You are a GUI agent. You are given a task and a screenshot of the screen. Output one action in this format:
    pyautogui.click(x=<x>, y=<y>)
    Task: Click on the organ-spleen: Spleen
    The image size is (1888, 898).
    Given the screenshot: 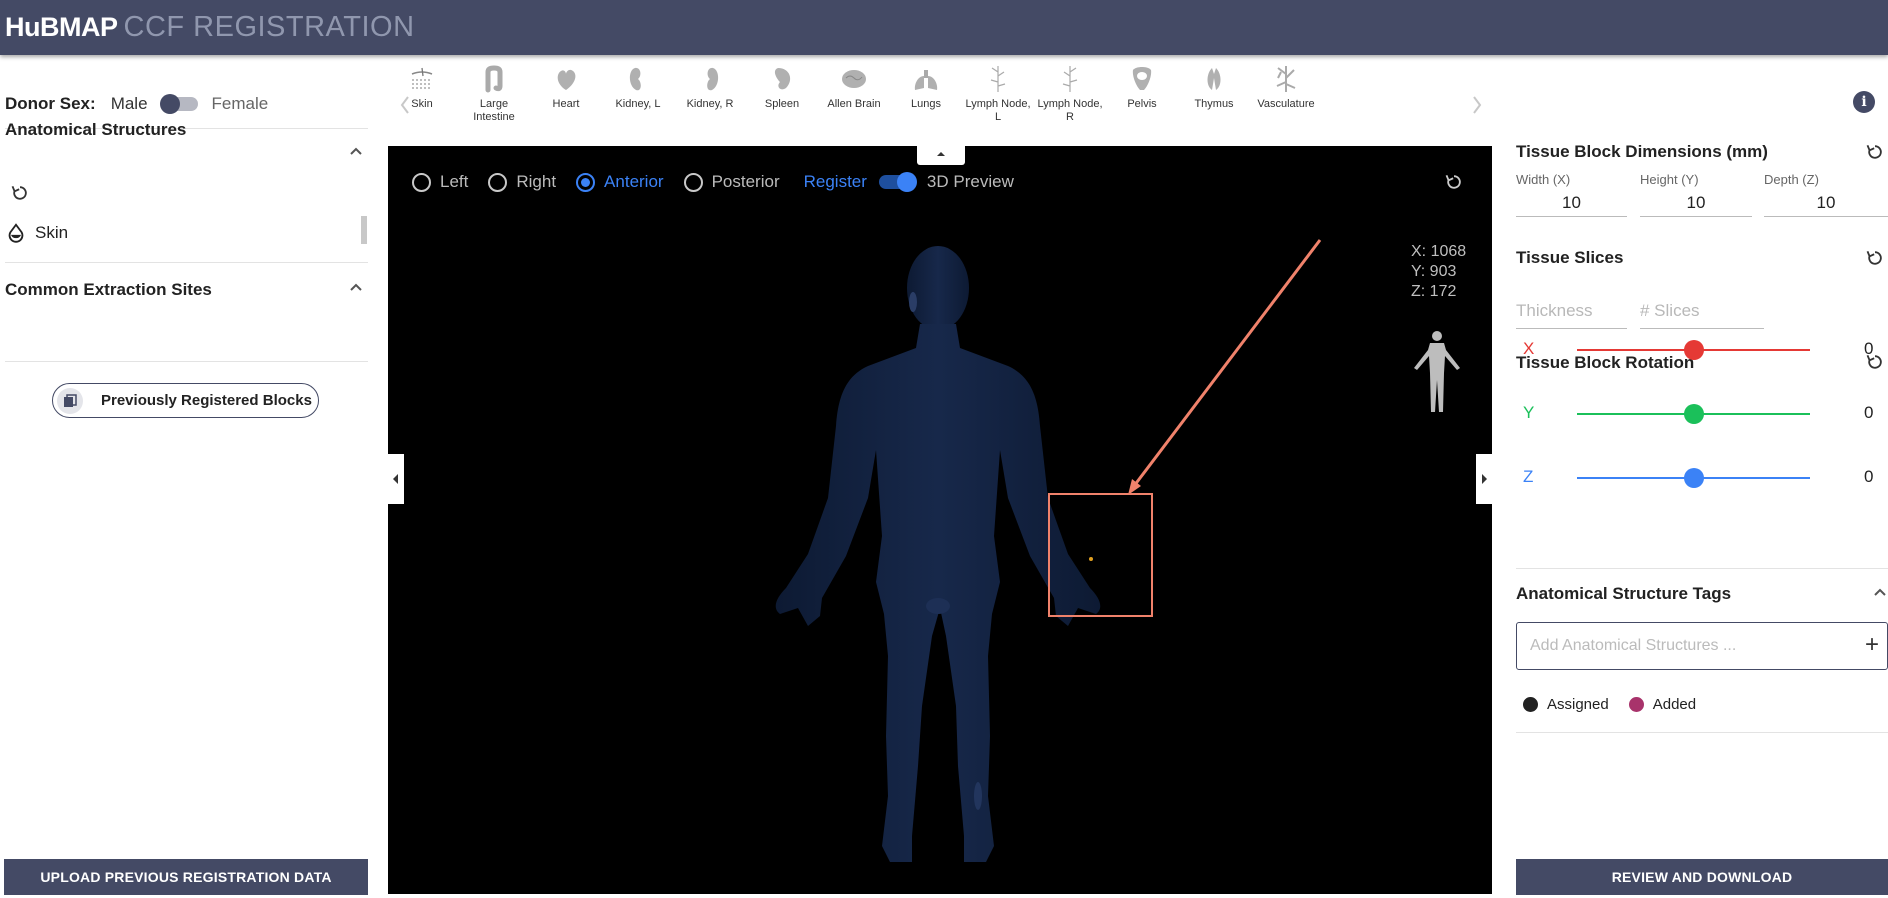 What is the action you would take?
    pyautogui.click(x=782, y=87)
    